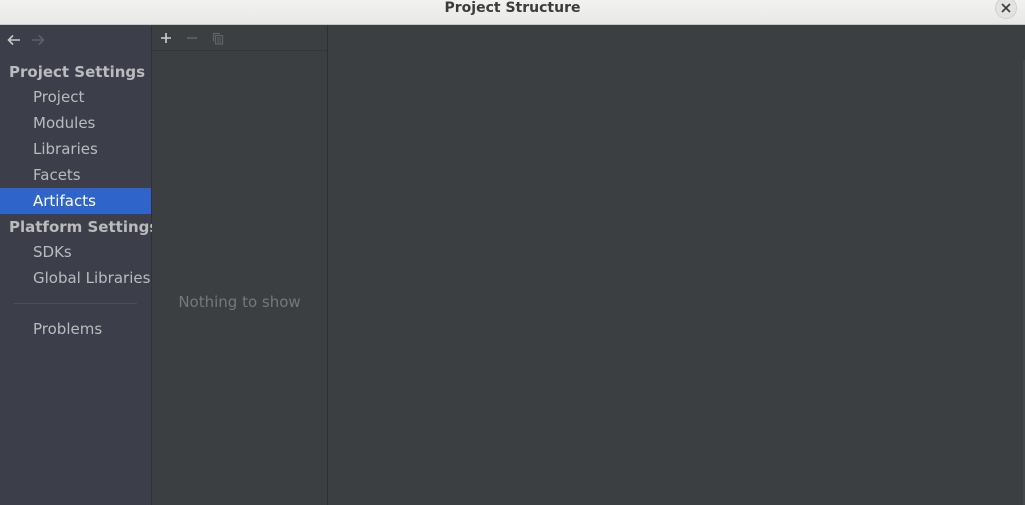 This screenshot has width=1025, height=505. I want to click on back-button, so click(14, 40).